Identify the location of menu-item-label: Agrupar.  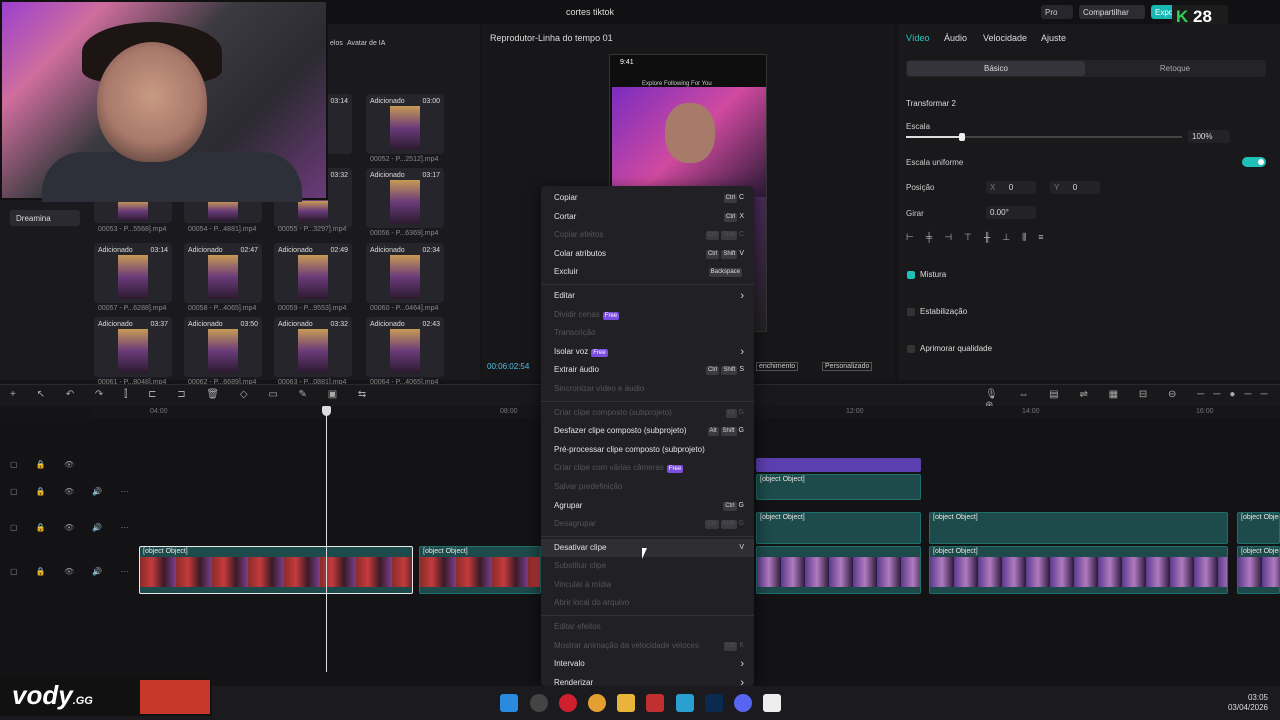
(568, 505).